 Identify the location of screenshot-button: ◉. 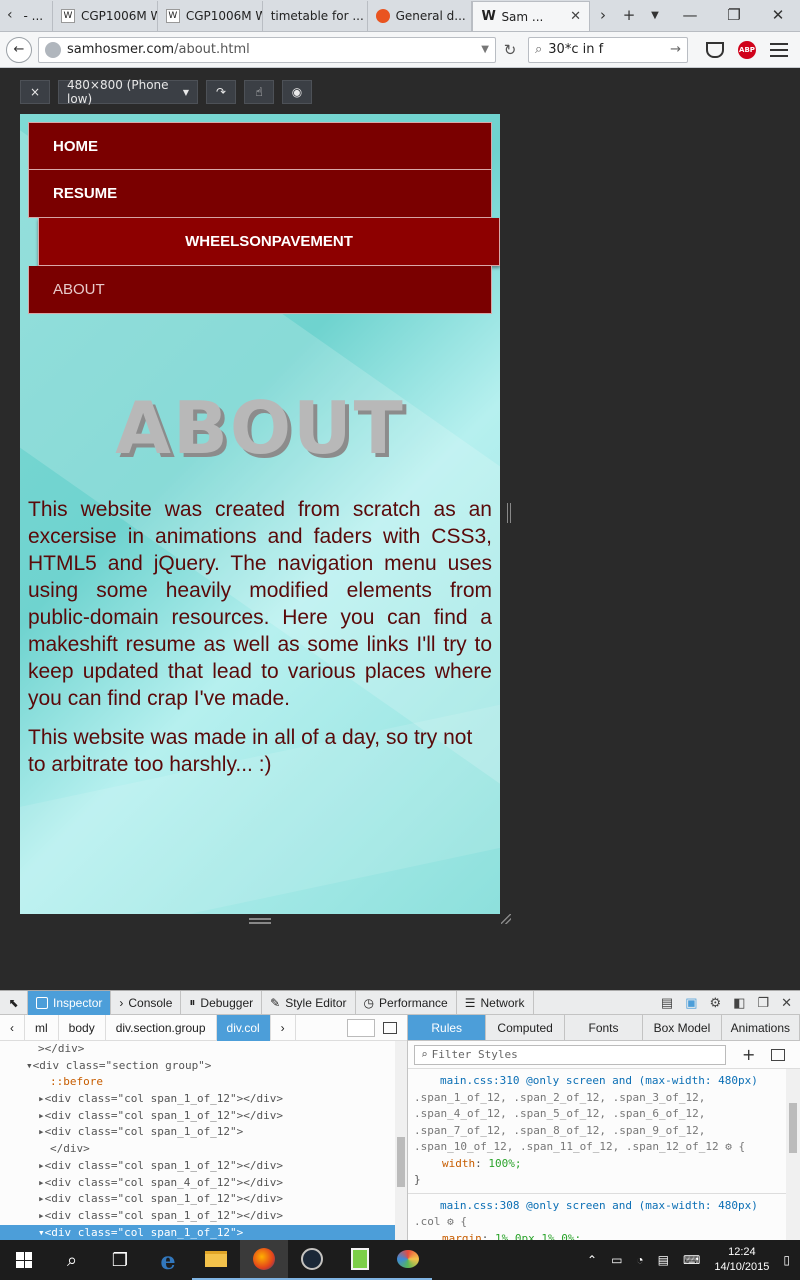
(297, 92).